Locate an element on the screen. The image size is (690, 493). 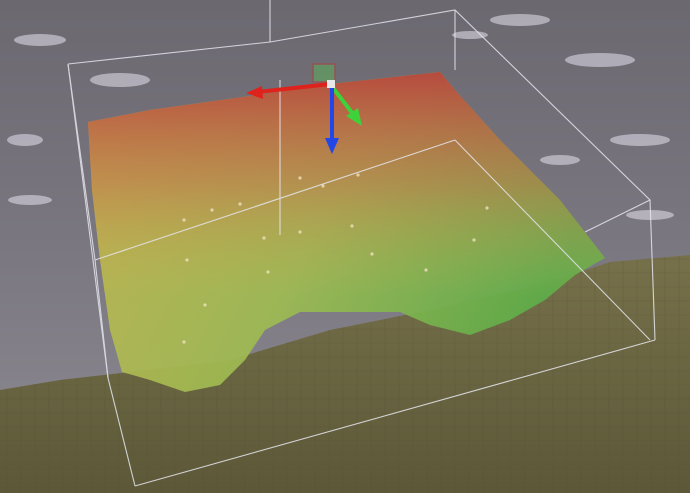
gizmo-plane-handle is located at coordinates (324, 73).